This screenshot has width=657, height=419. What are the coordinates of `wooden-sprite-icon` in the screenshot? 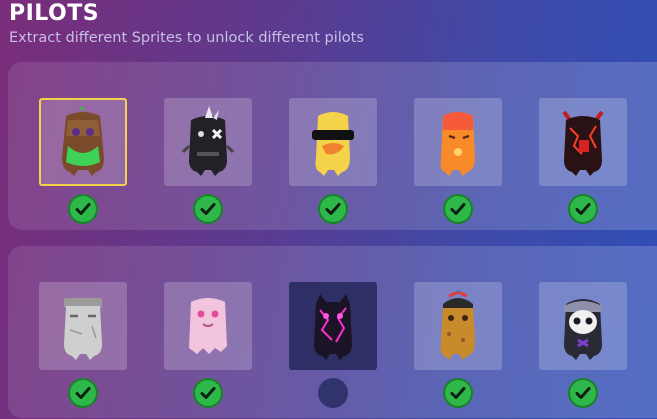 It's located at (83, 141).